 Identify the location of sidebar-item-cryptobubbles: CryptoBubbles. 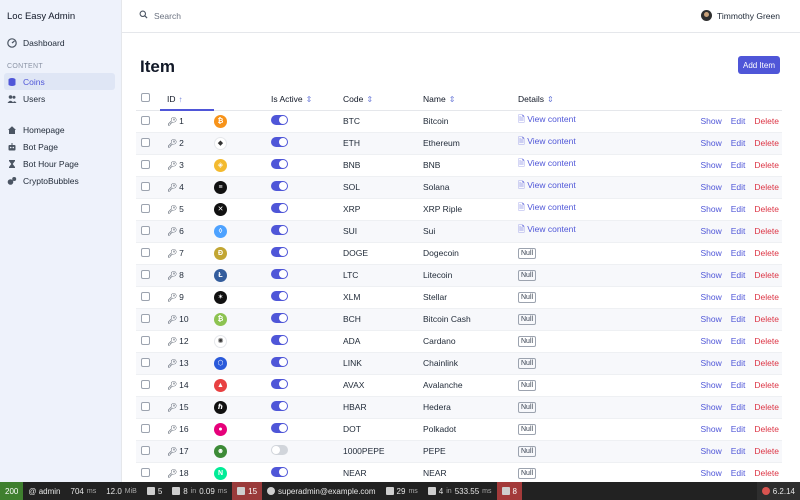
(59, 180).